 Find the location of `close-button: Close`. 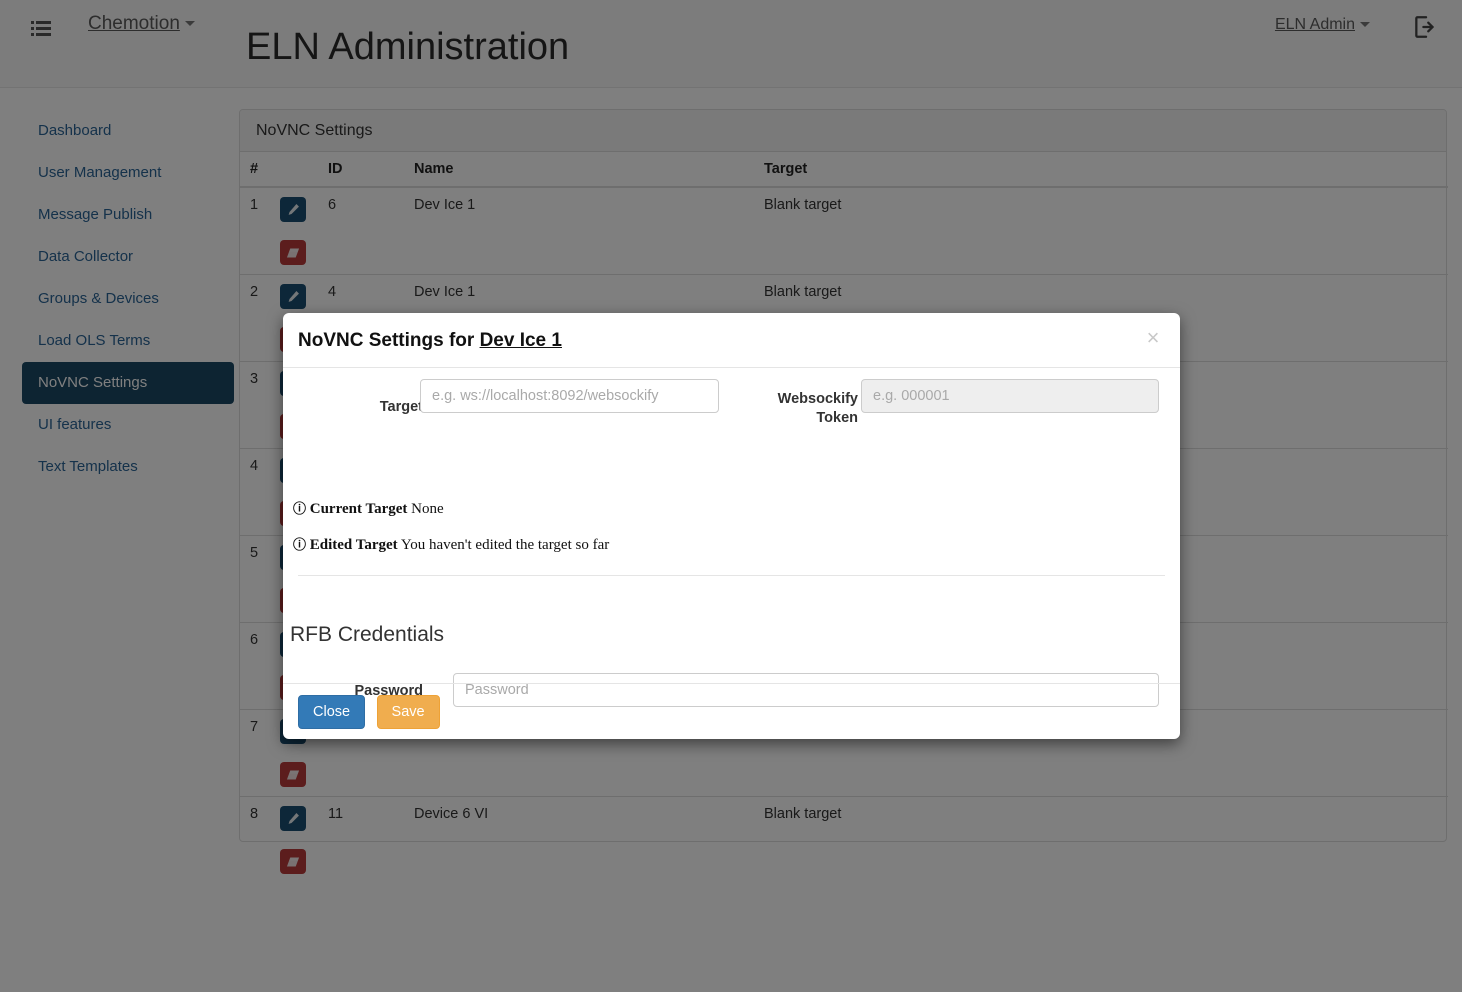

close-button: Close is located at coordinates (332, 712).